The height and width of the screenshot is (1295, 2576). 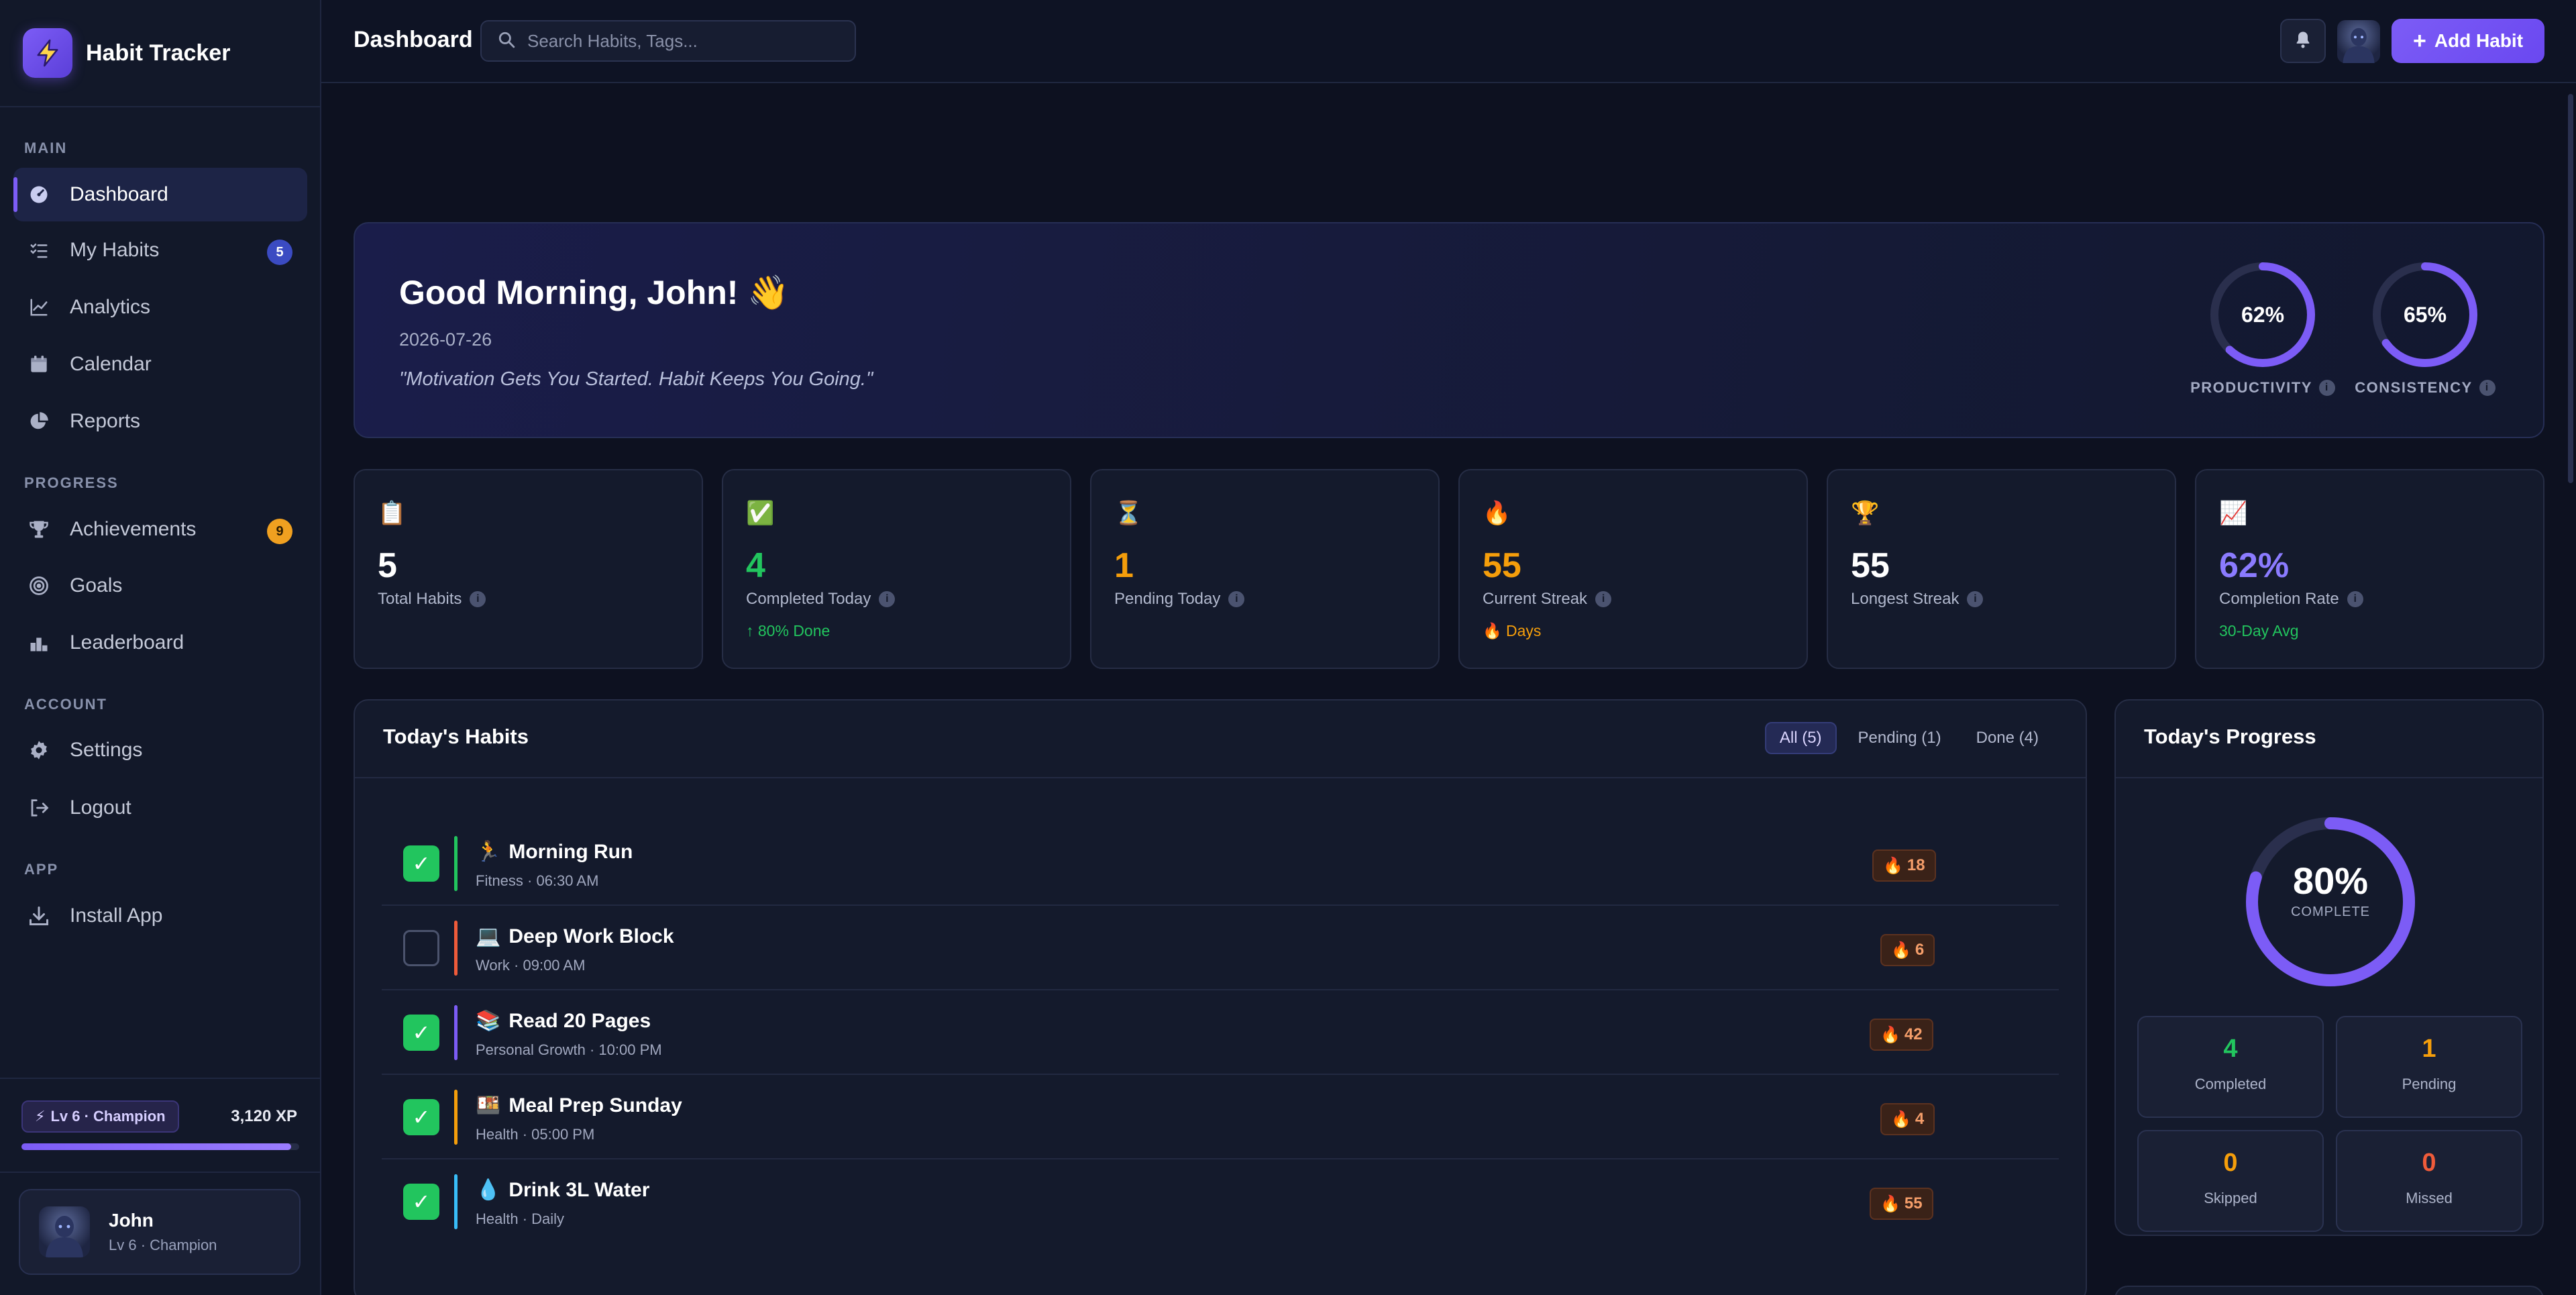 I want to click on stat-label: Completed Today i, so click(x=821, y=599).